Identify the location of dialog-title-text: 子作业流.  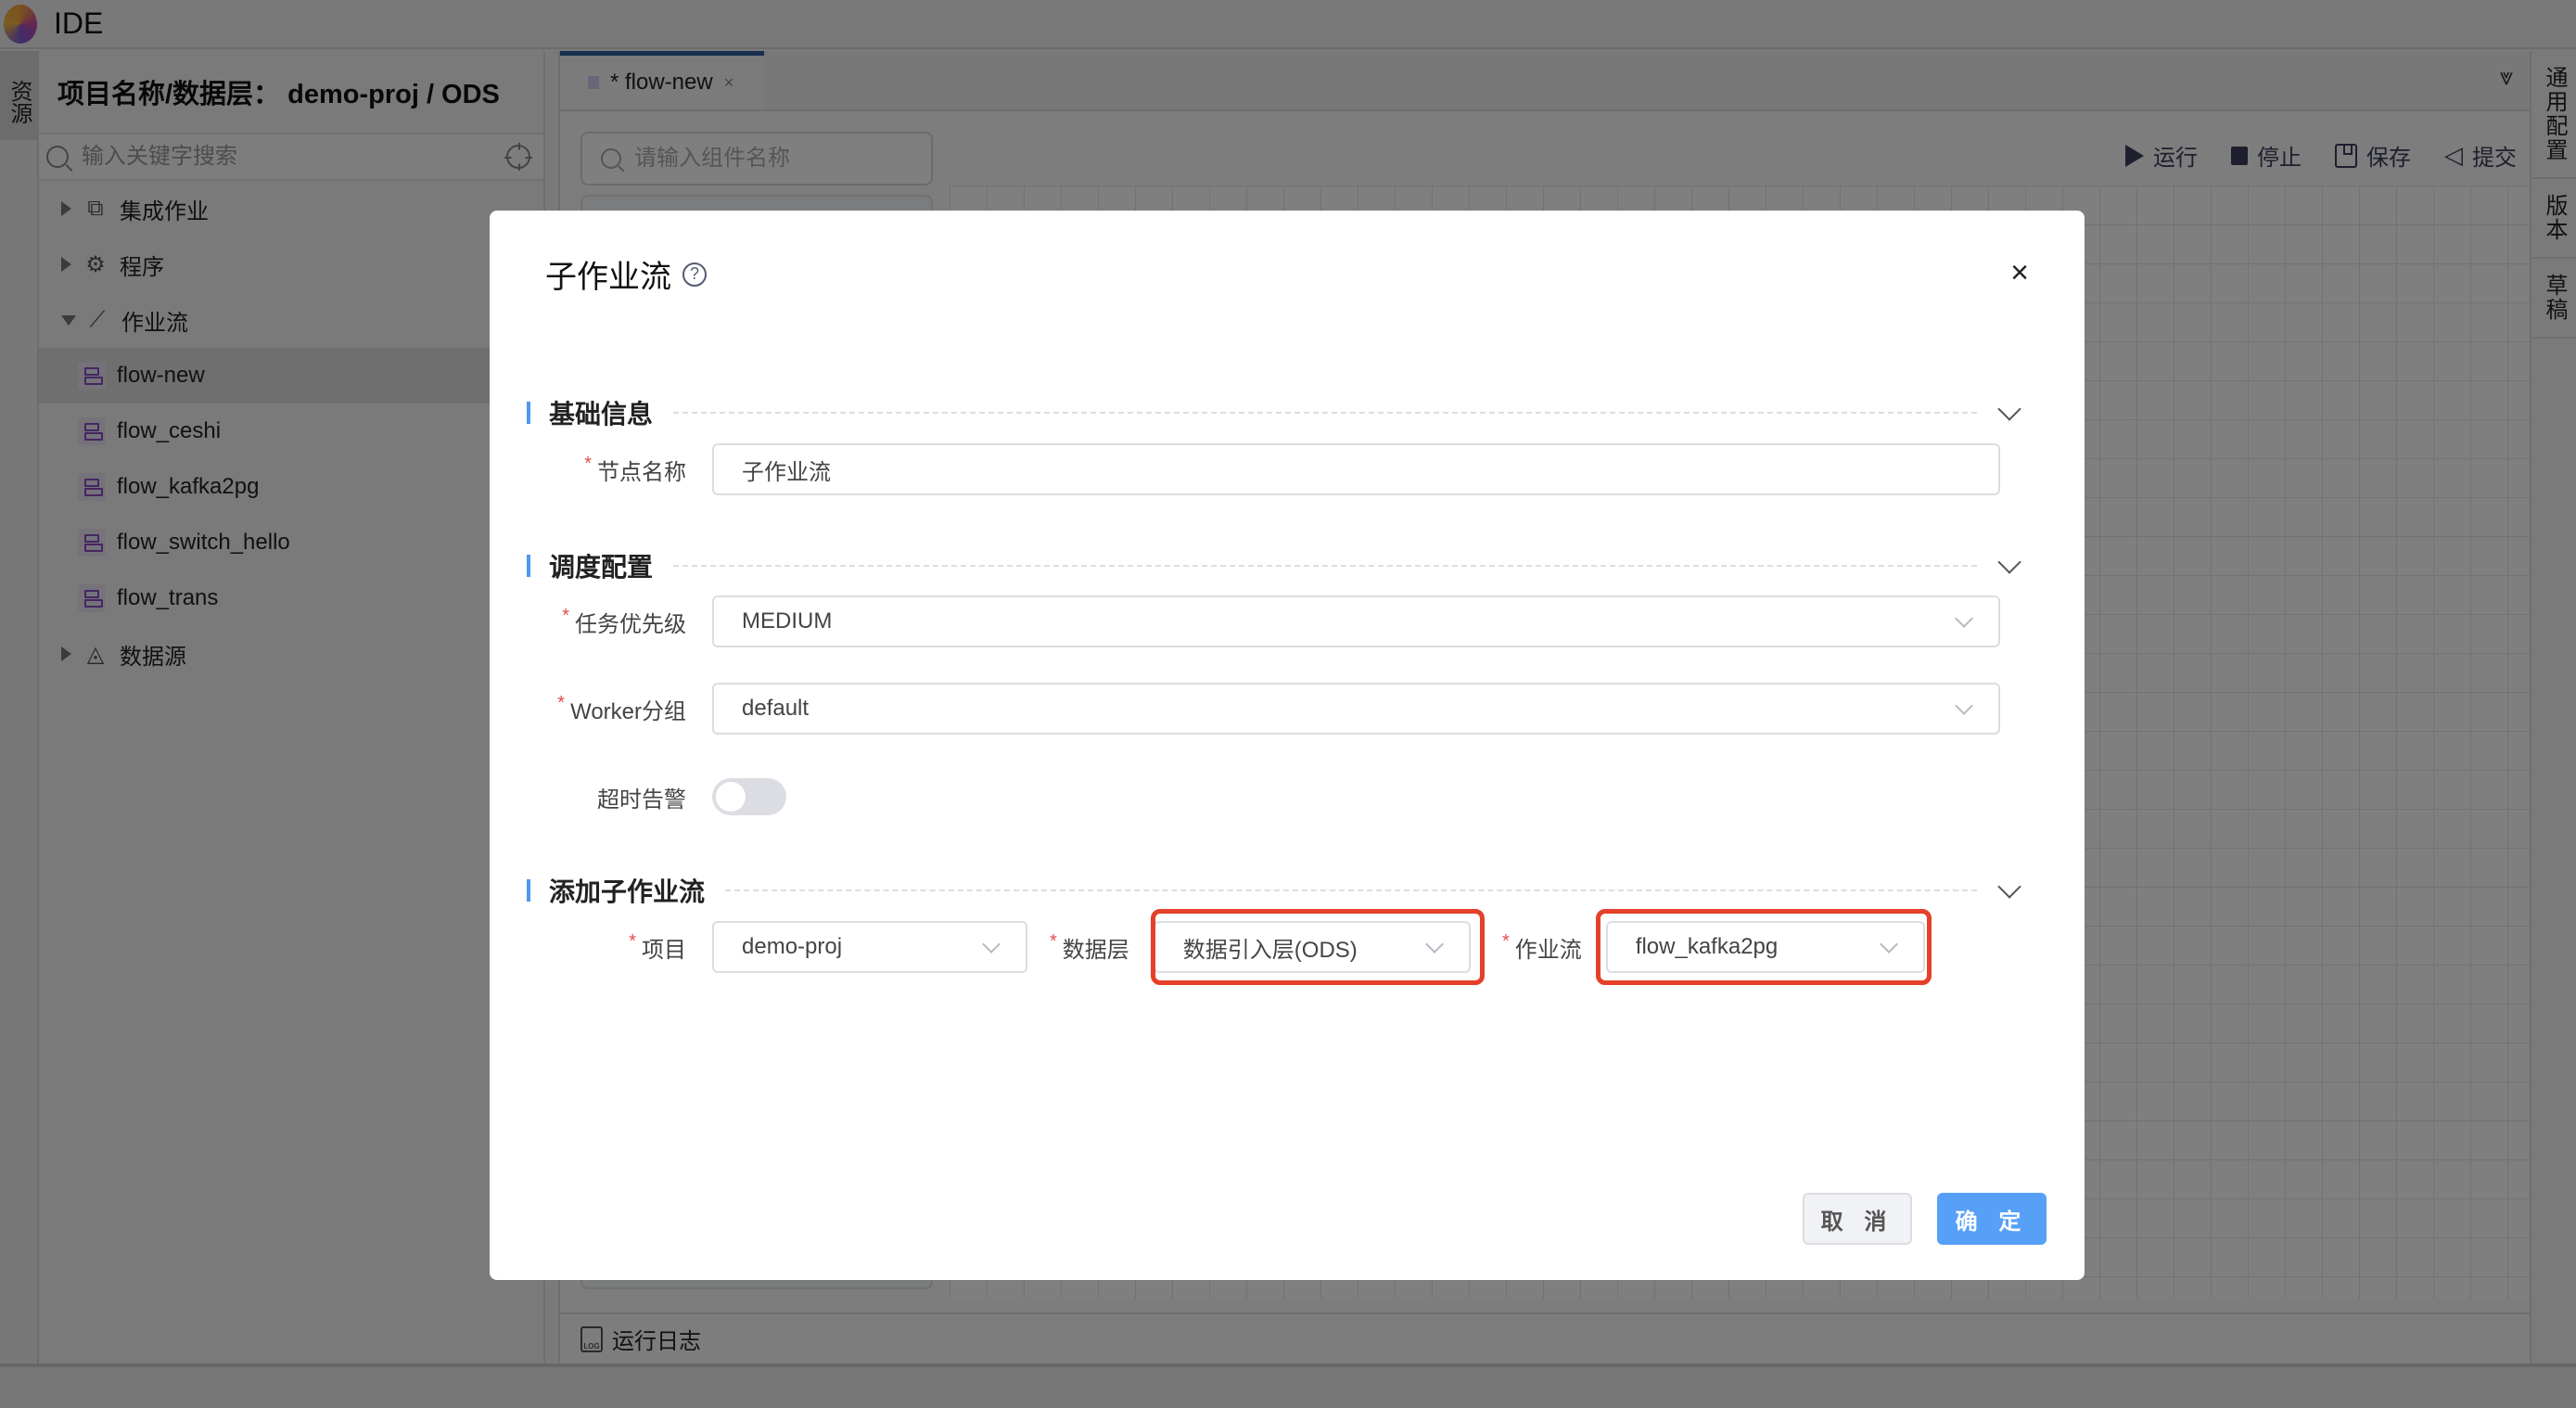
(608, 277).